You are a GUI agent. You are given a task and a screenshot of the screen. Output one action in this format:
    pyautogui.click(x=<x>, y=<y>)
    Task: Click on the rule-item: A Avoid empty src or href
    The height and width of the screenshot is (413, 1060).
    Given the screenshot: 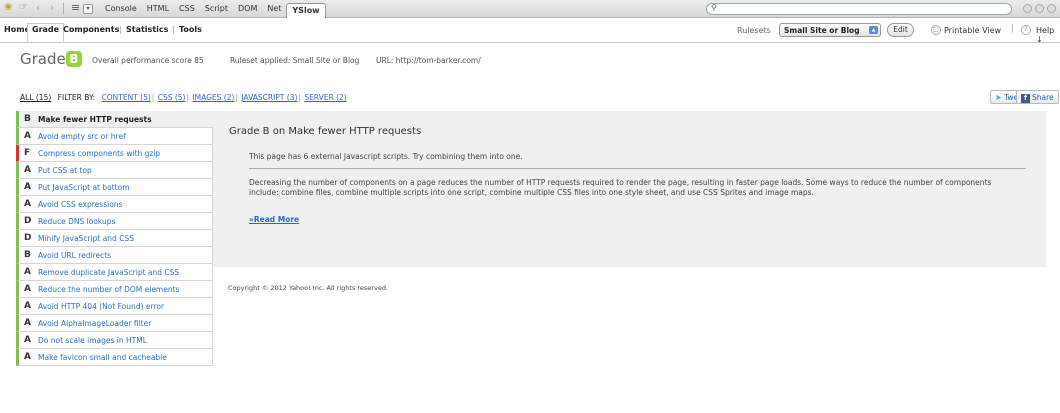 What is the action you would take?
    pyautogui.click(x=114, y=136)
    